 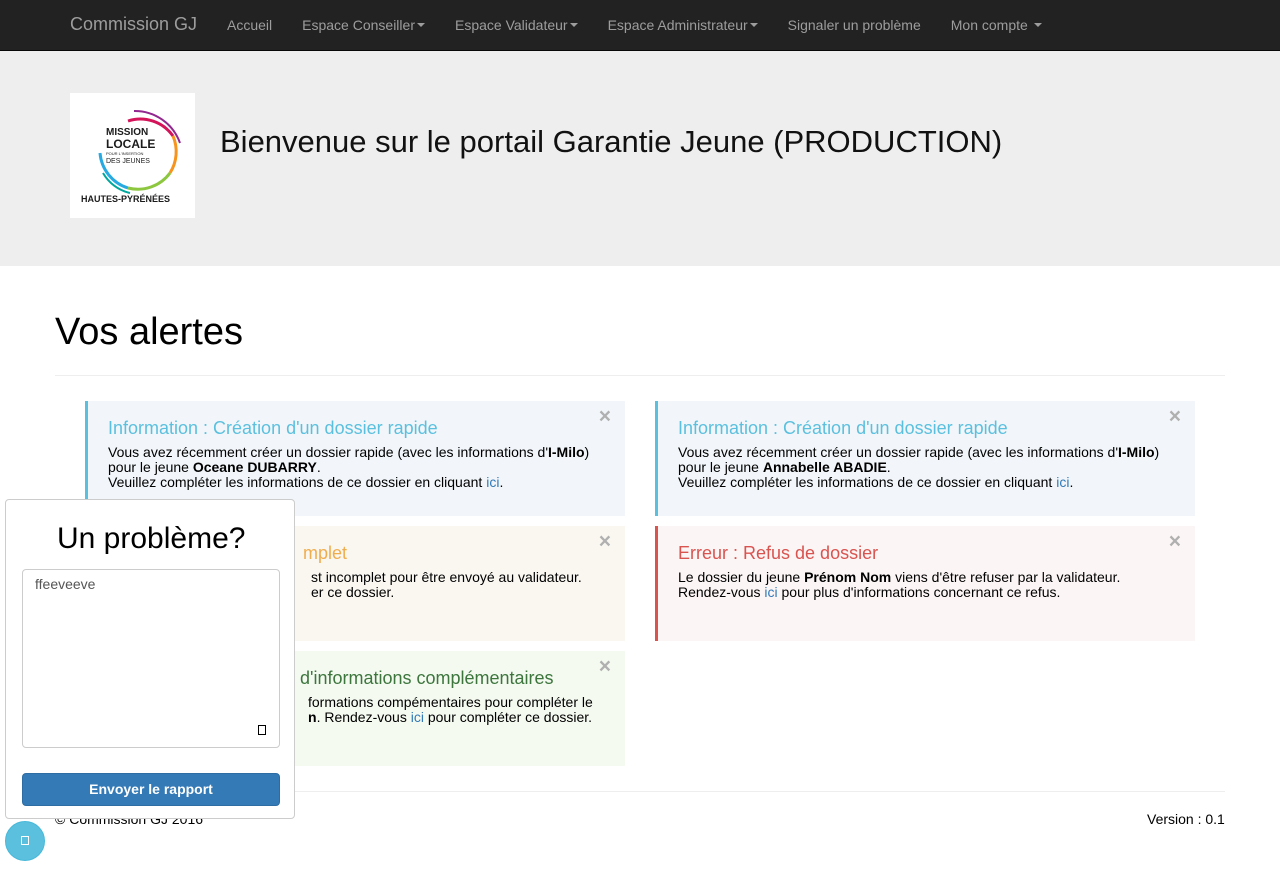 What do you see at coordinates (130, 144) in the screenshot?
I see `svg-text: LOCALE` at bounding box center [130, 144].